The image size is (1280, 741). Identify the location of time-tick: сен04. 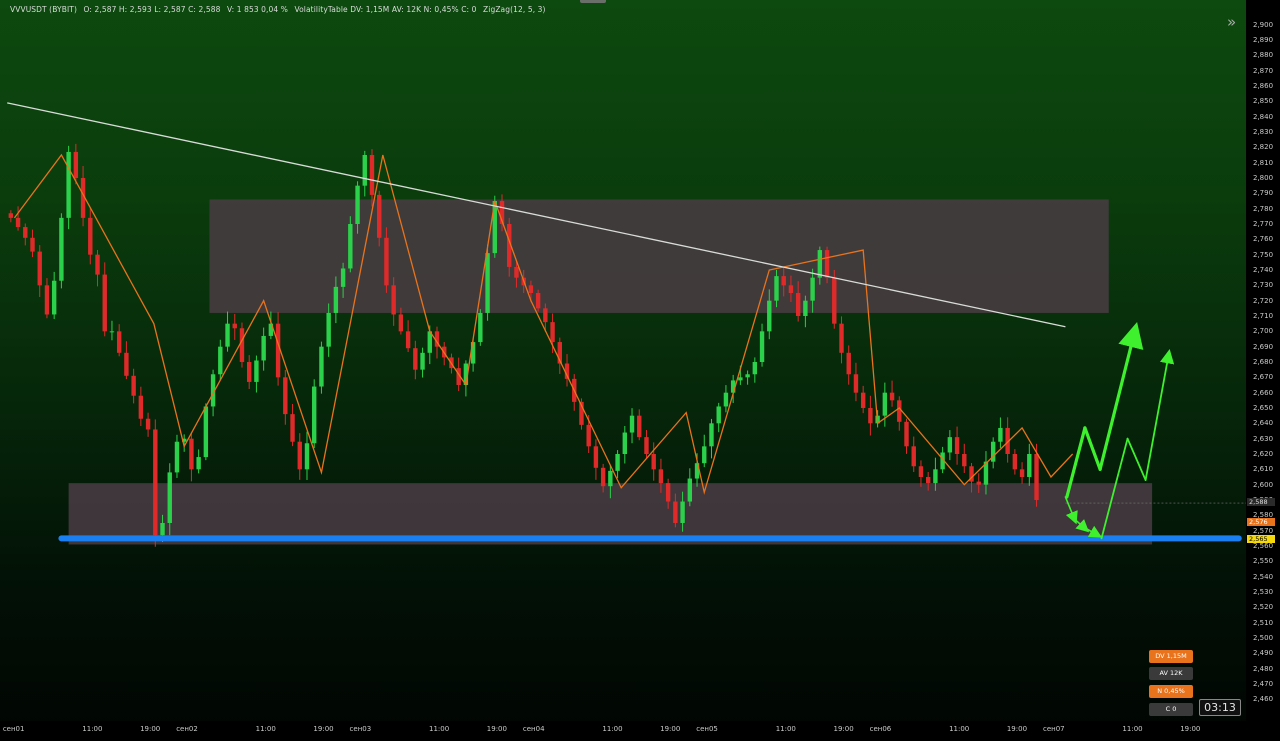
(533, 729).